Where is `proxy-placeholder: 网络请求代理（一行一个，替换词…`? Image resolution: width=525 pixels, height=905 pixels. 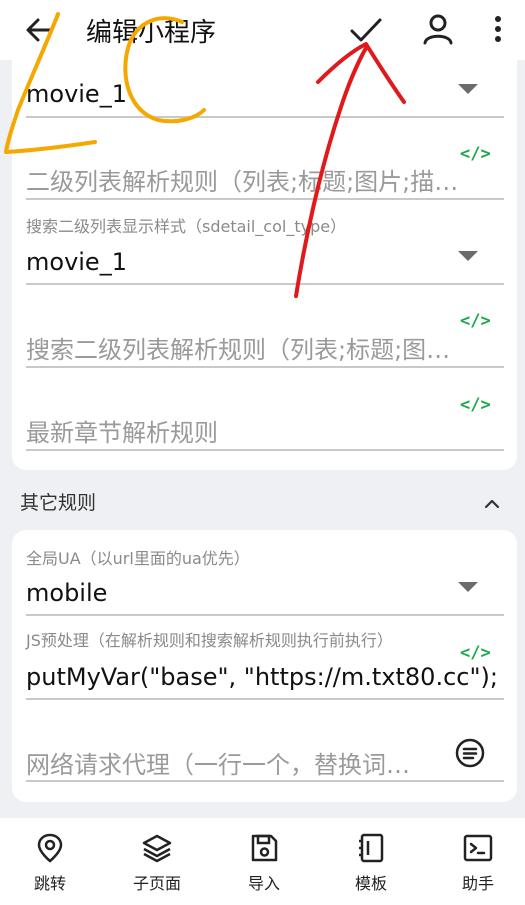 proxy-placeholder: 网络请求代理（一行一个，替换词… is located at coordinates (218, 765).